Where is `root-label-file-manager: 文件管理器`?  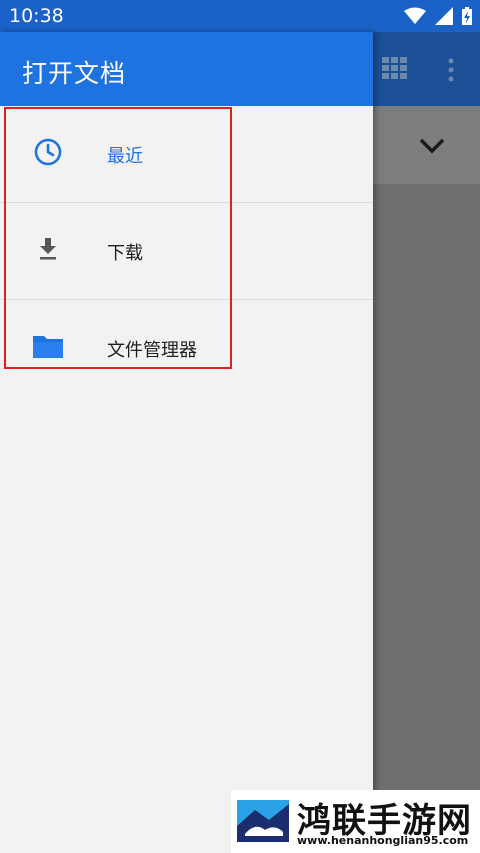 root-label-file-manager: 文件管理器 is located at coordinates (152, 350).